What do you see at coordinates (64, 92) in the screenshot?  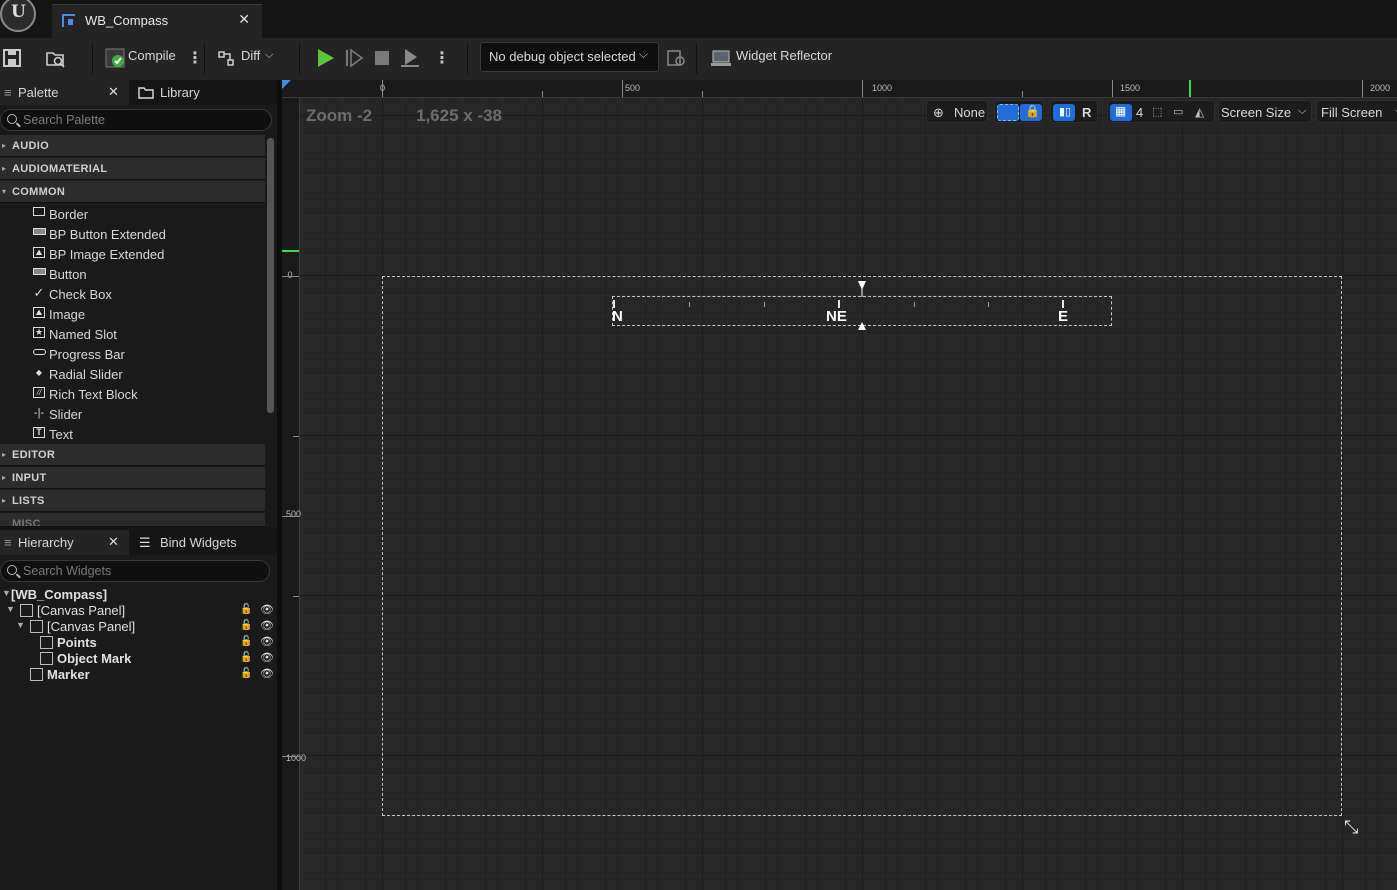 I see `tab-palette: ≡ Palette ✕` at bounding box center [64, 92].